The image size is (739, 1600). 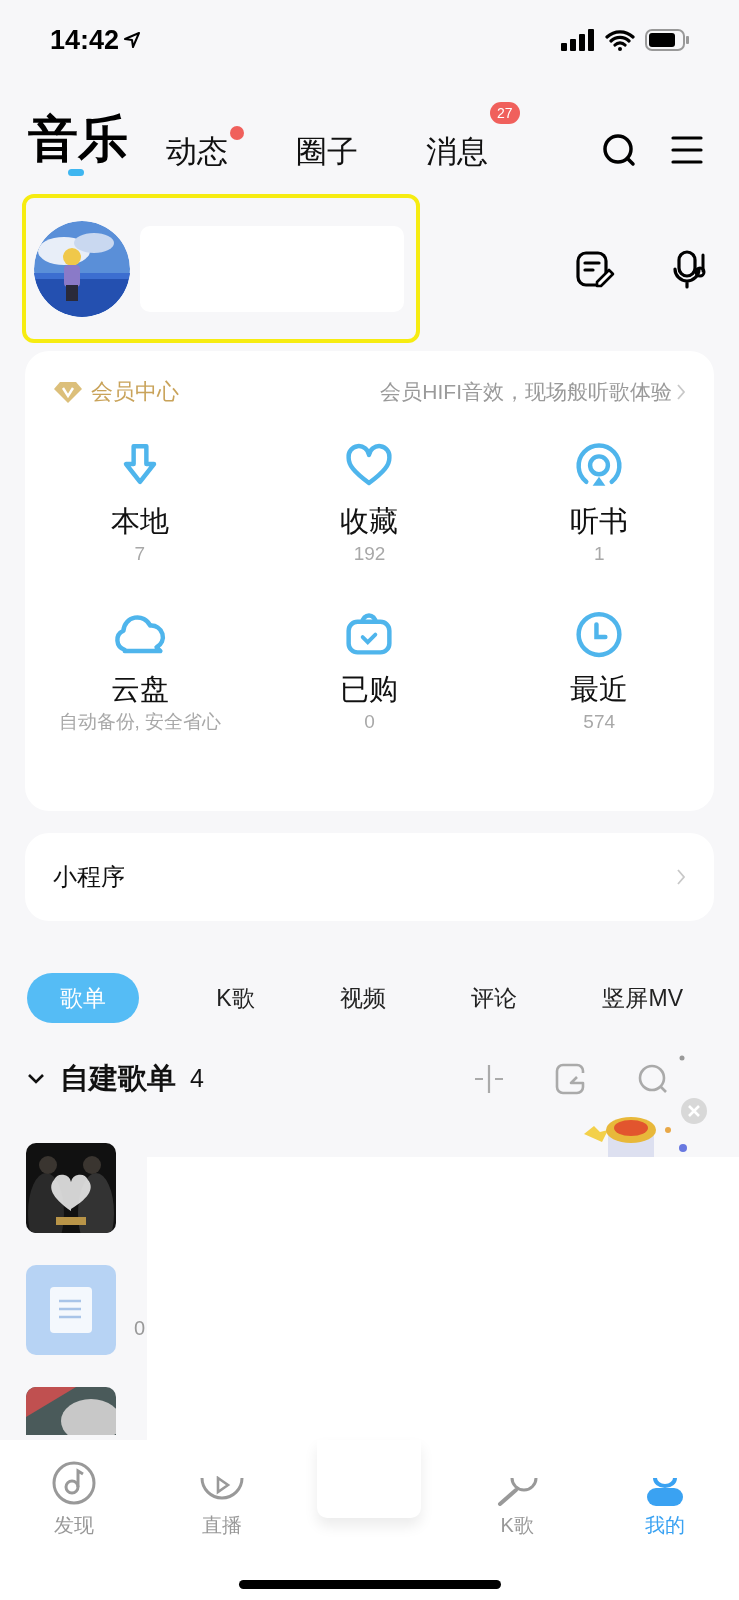 What do you see at coordinates (197, 1079) in the screenshot?
I see `section-count: 4` at bounding box center [197, 1079].